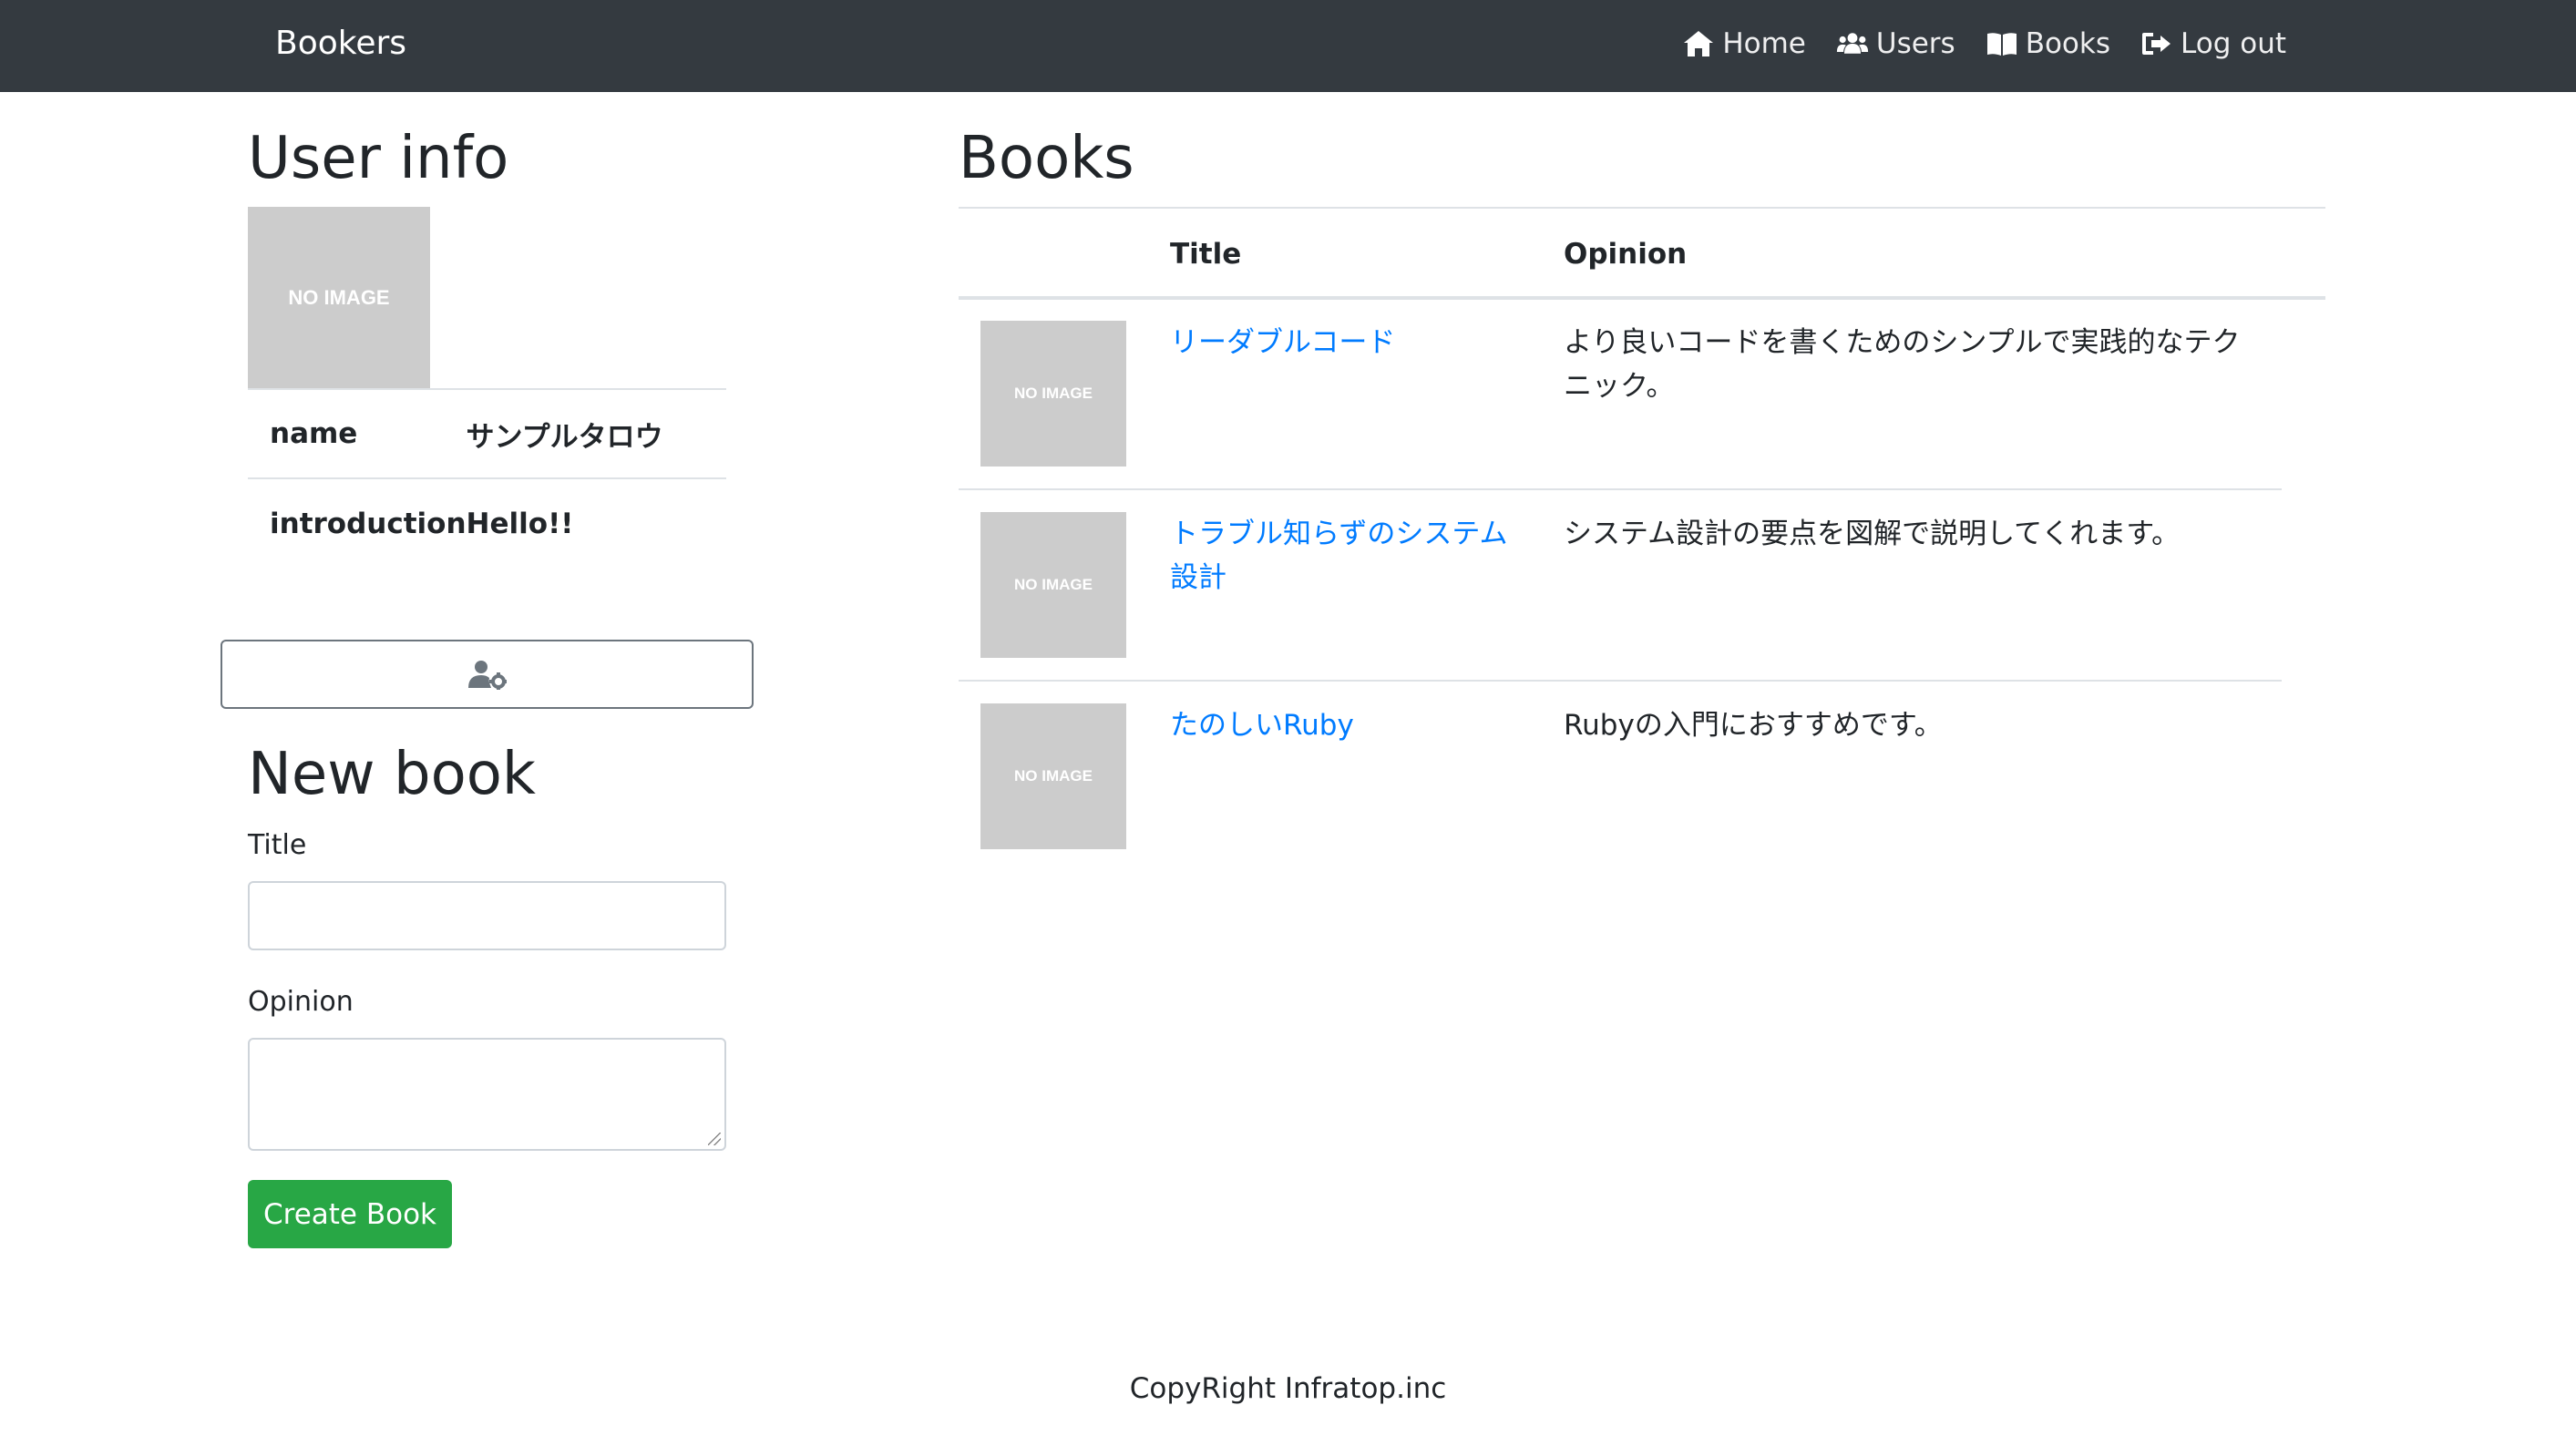 Image resolution: width=2576 pixels, height=1436 pixels. I want to click on book-open-icon, so click(2002, 45).